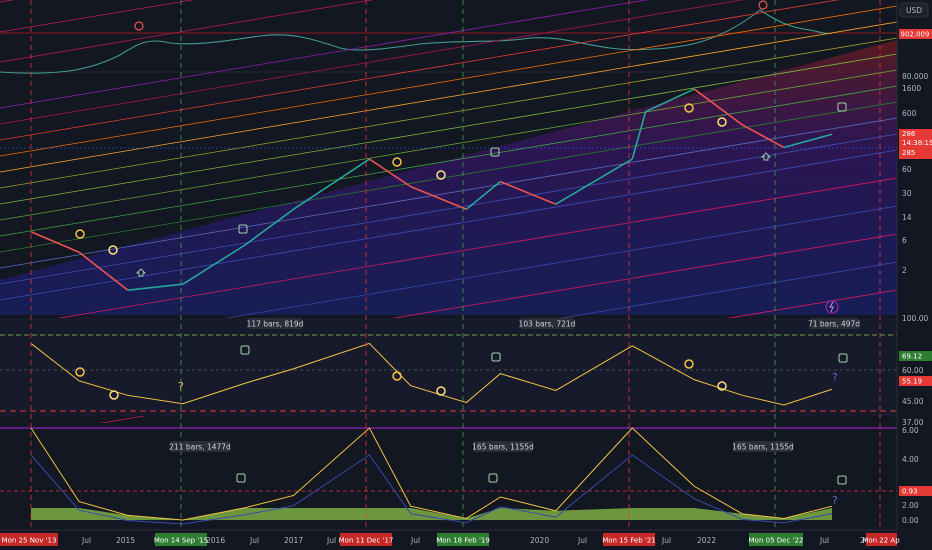 The height and width of the screenshot is (550, 932). What do you see at coordinates (910, 505) in the screenshot?
I see `osc2-axis-label: 2.00` at bounding box center [910, 505].